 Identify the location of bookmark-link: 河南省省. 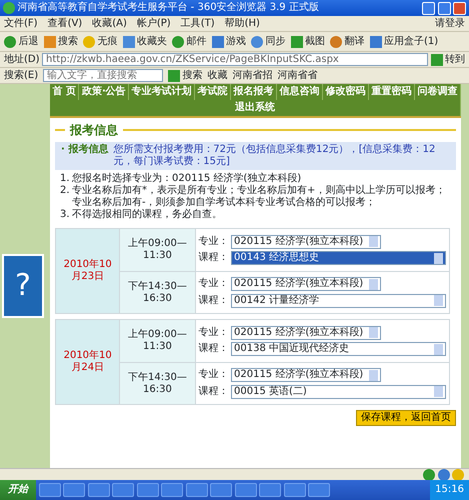
(298, 76).